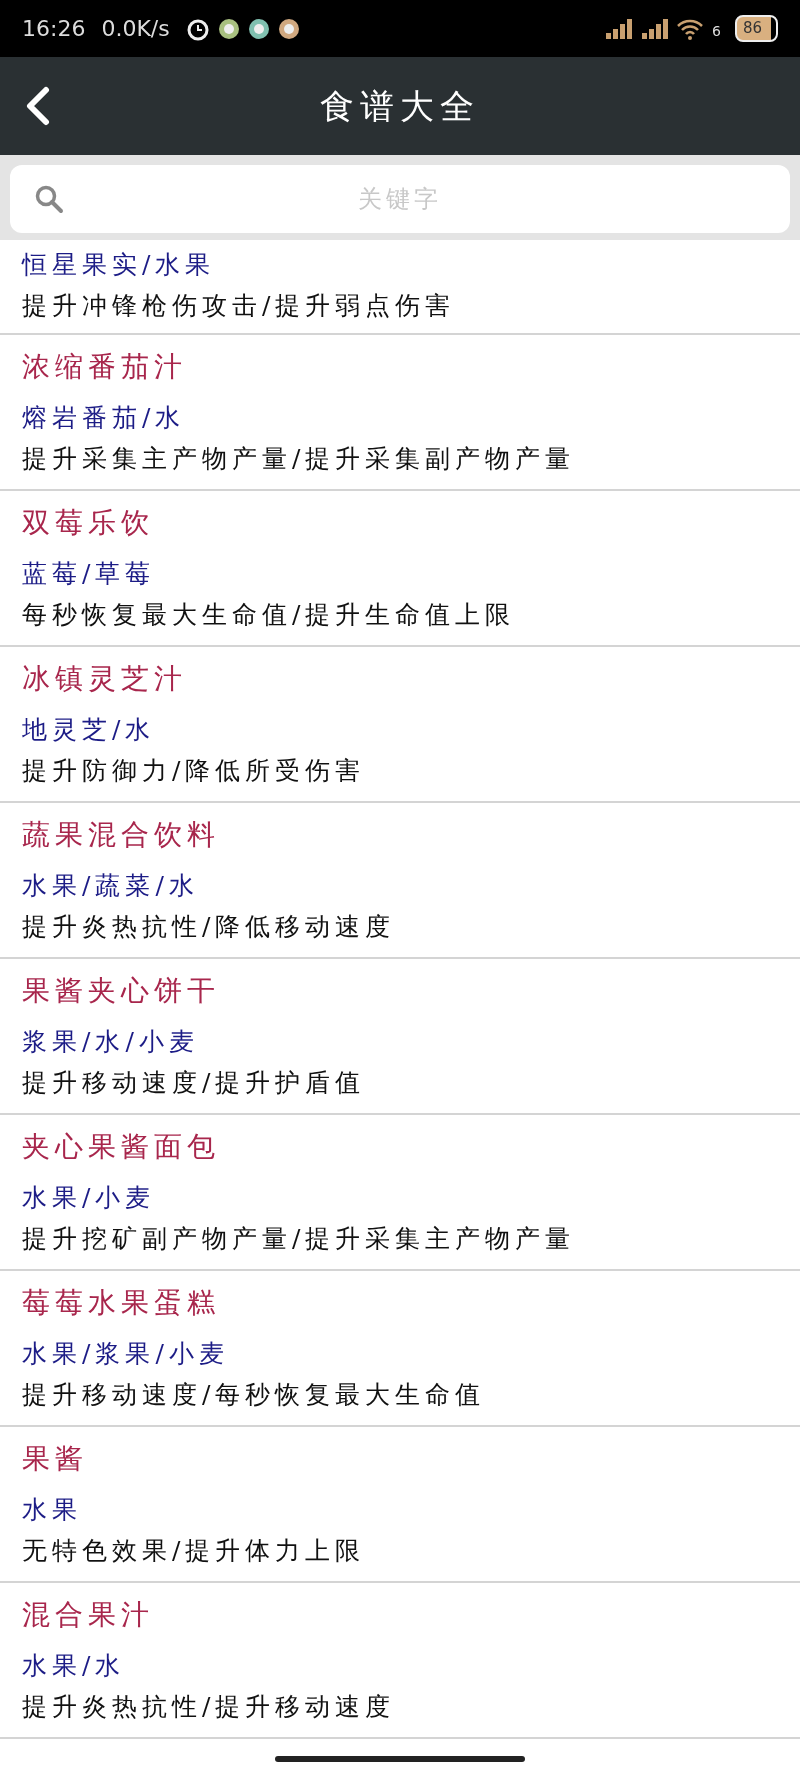 The image size is (800, 1778). Describe the element at coordinates (269, 614) in the screenshot. I see `effect-text: 每秒恢复最大生命值/提升生命值上限` at that location.